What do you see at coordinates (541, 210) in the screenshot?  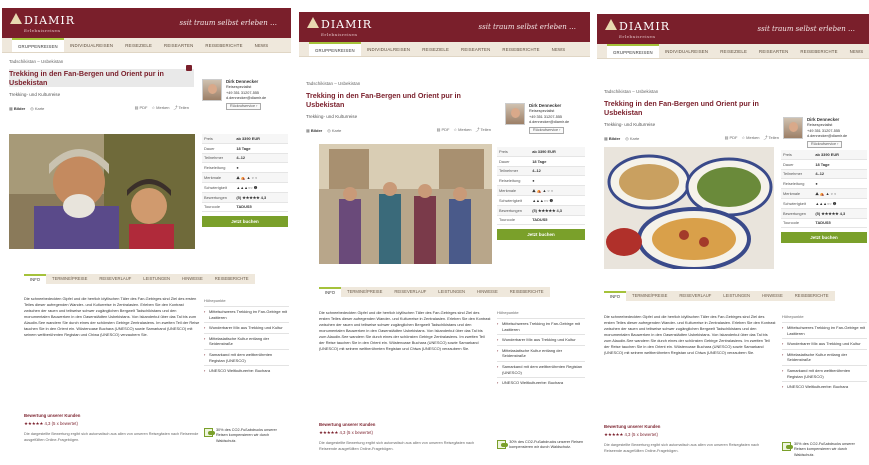 I see `fact-row: Bewertungen (5) ★★★★★ 4,3` at bounding box center [541, 210].